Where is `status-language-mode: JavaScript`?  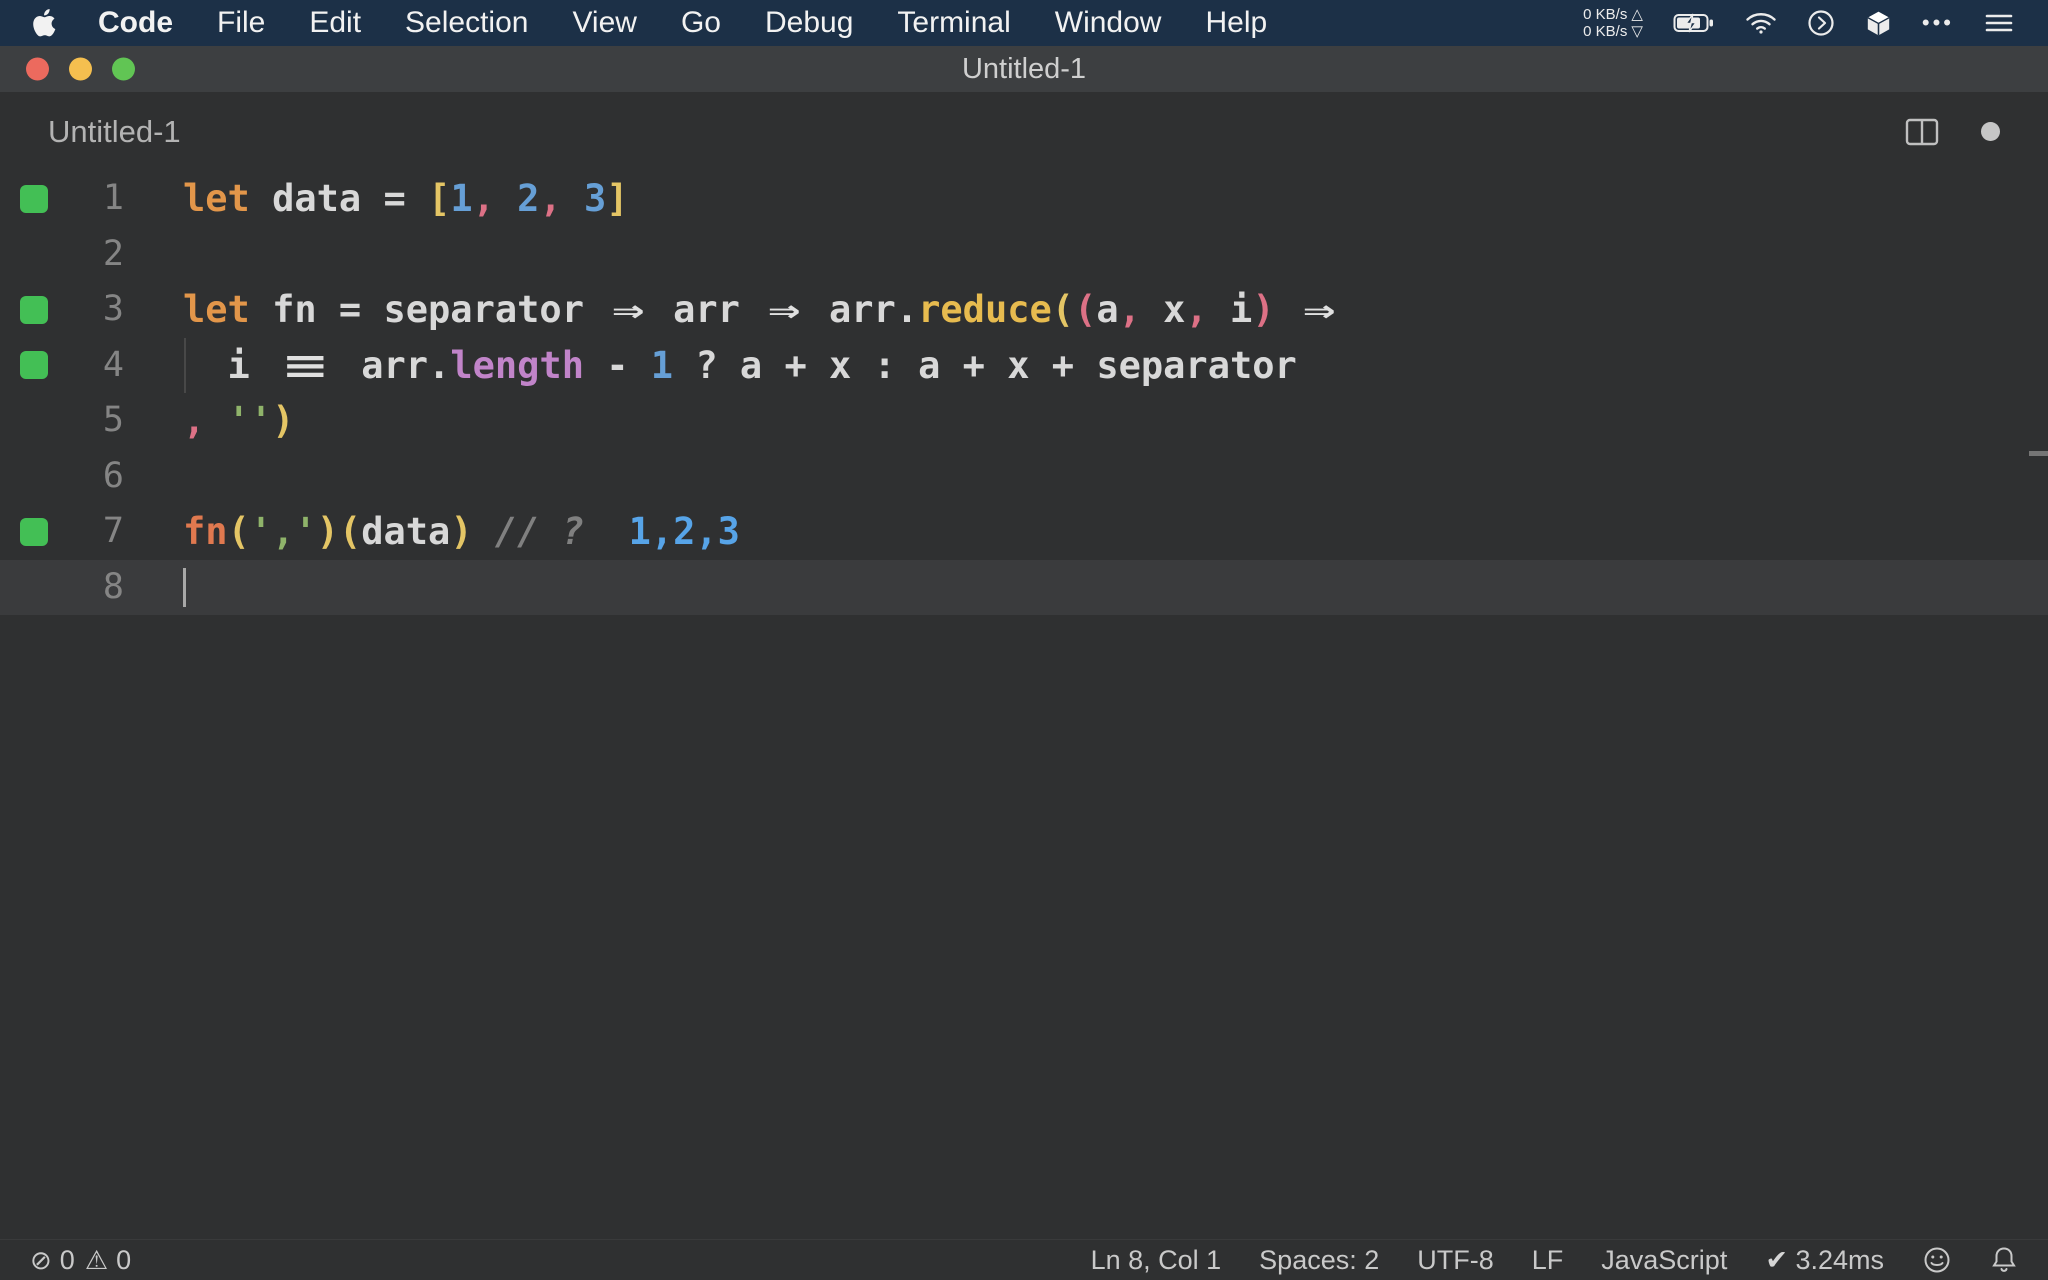
status-language-mode: JavaScript is located at coordinates (1664, 1260).